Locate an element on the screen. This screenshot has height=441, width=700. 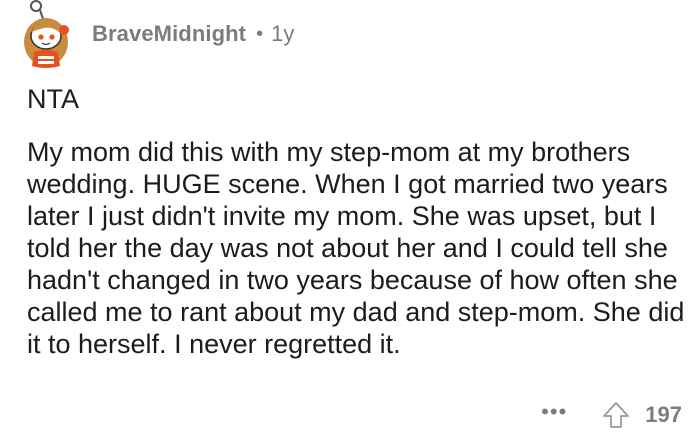
author-username: BraveMidnight is located at coordinates (169, 34).